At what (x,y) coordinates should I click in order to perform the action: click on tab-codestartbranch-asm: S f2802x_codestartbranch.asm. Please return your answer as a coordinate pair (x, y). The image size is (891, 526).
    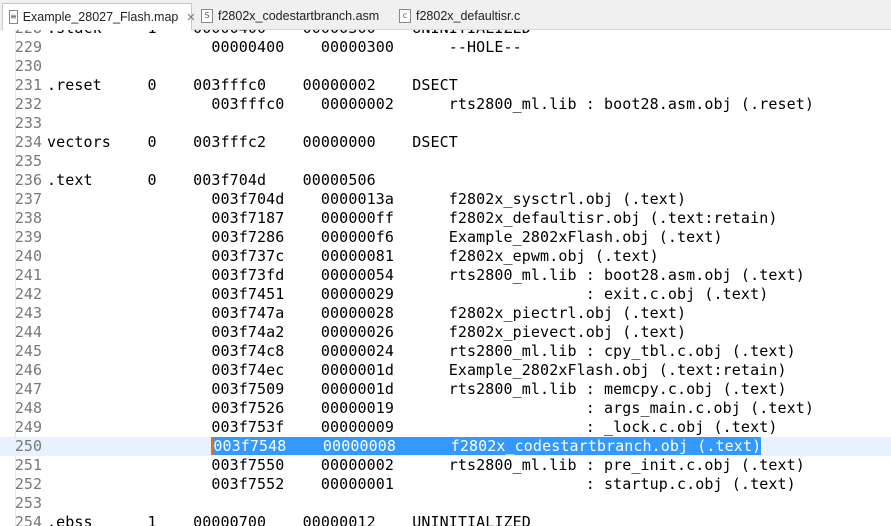
    Looking at the image, I should click on (290, 16).